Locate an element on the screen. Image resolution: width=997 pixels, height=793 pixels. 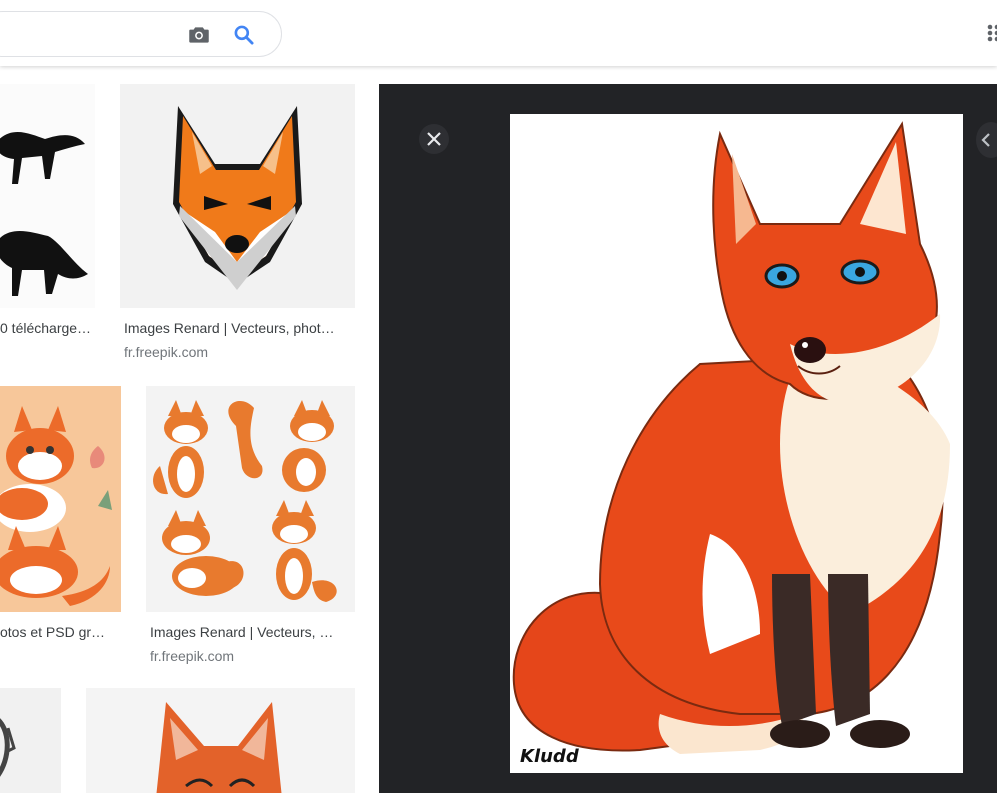
camera-icon is located at coordinates (199, 35).